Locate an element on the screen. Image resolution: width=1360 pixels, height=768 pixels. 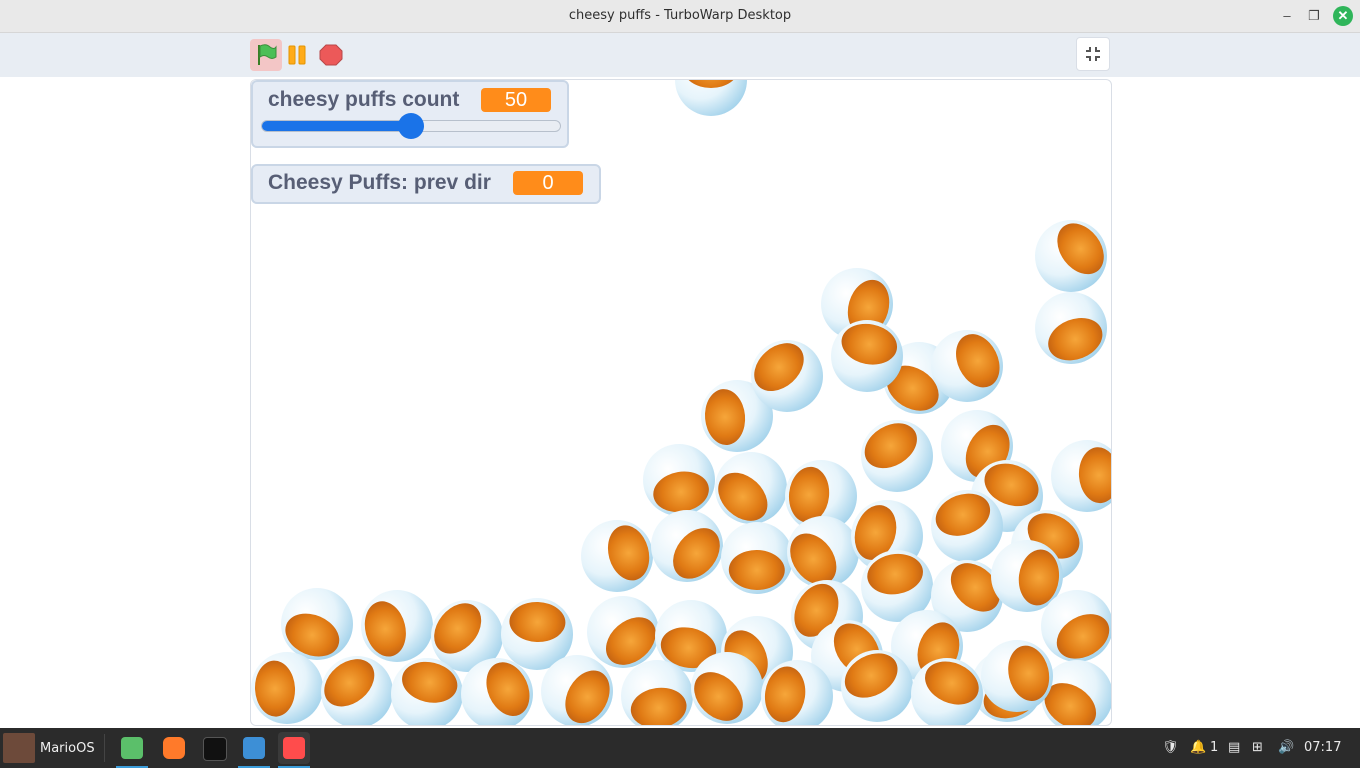
clock: 07:17 is located at coordinates (1322, 748).